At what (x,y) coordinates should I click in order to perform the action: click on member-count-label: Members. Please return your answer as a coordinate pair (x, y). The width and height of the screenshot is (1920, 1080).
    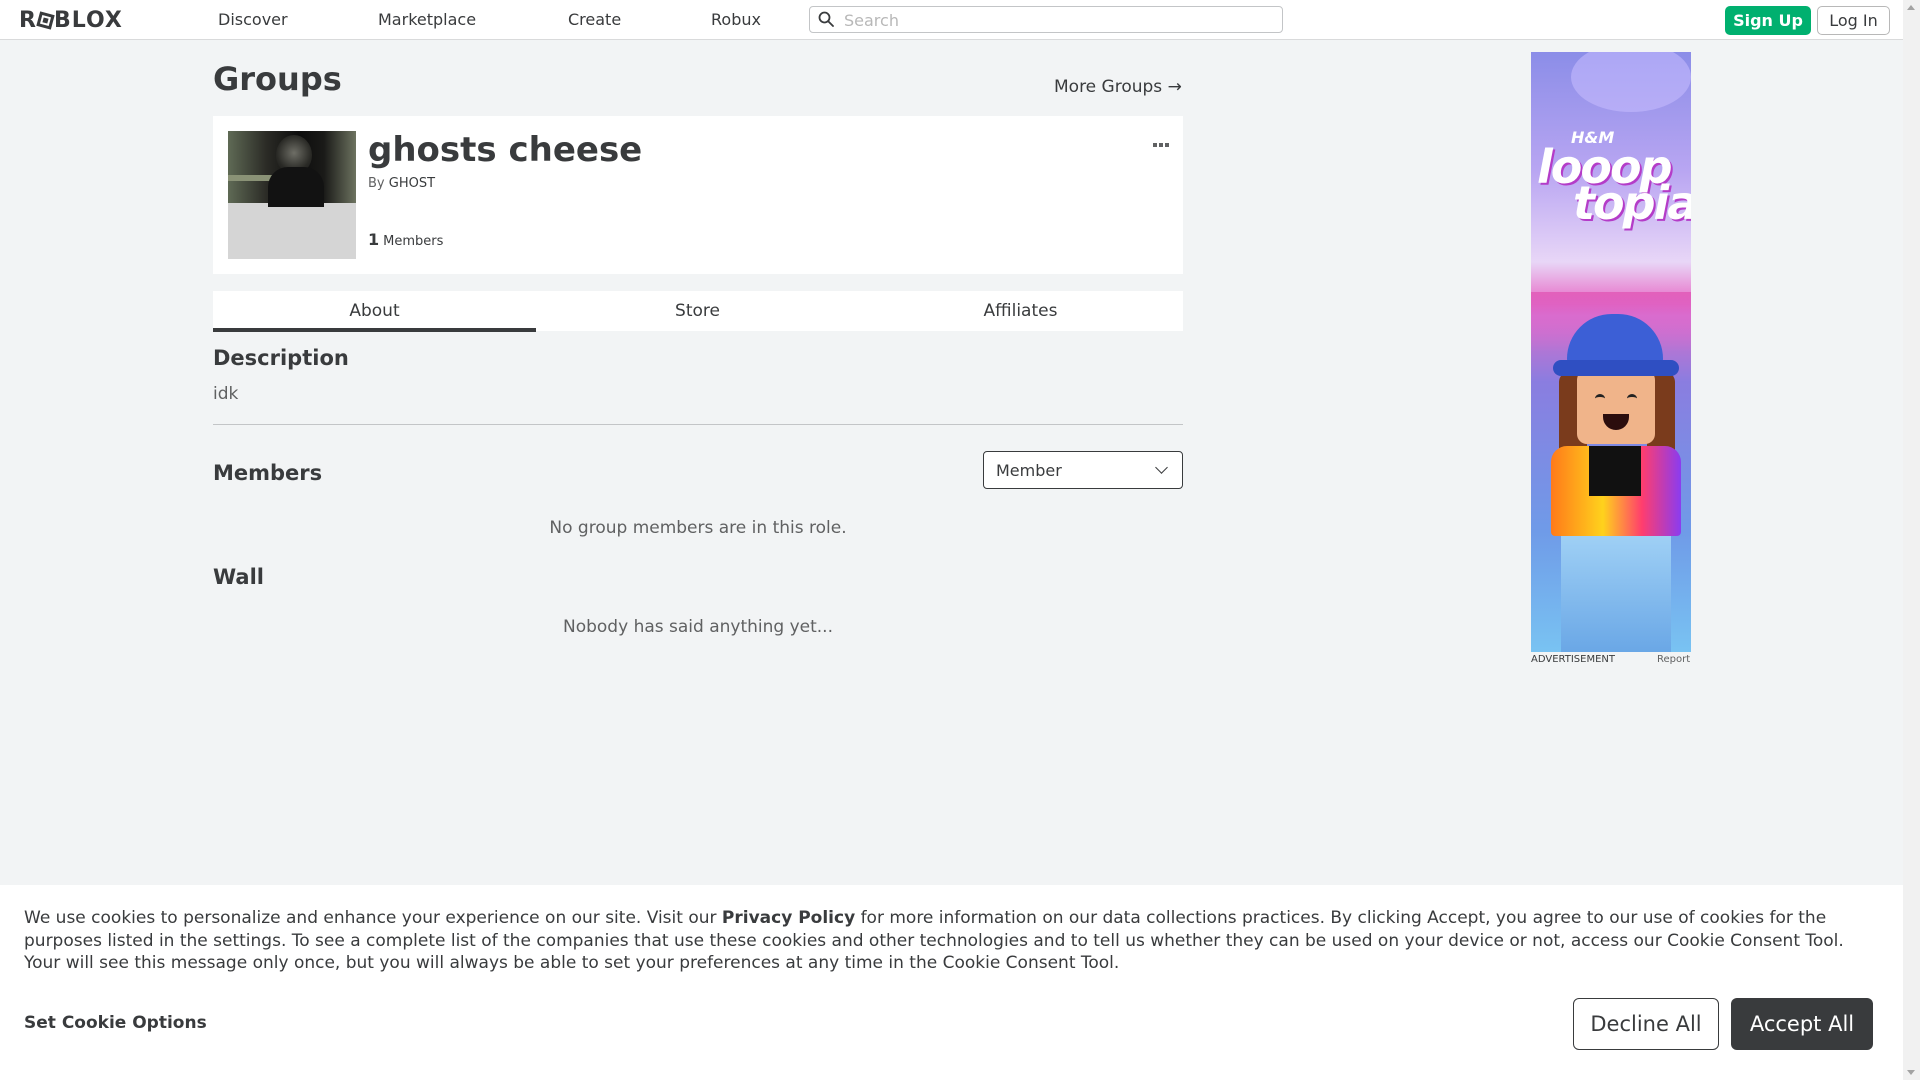
    Looking at the image, I should click on (413, 241).